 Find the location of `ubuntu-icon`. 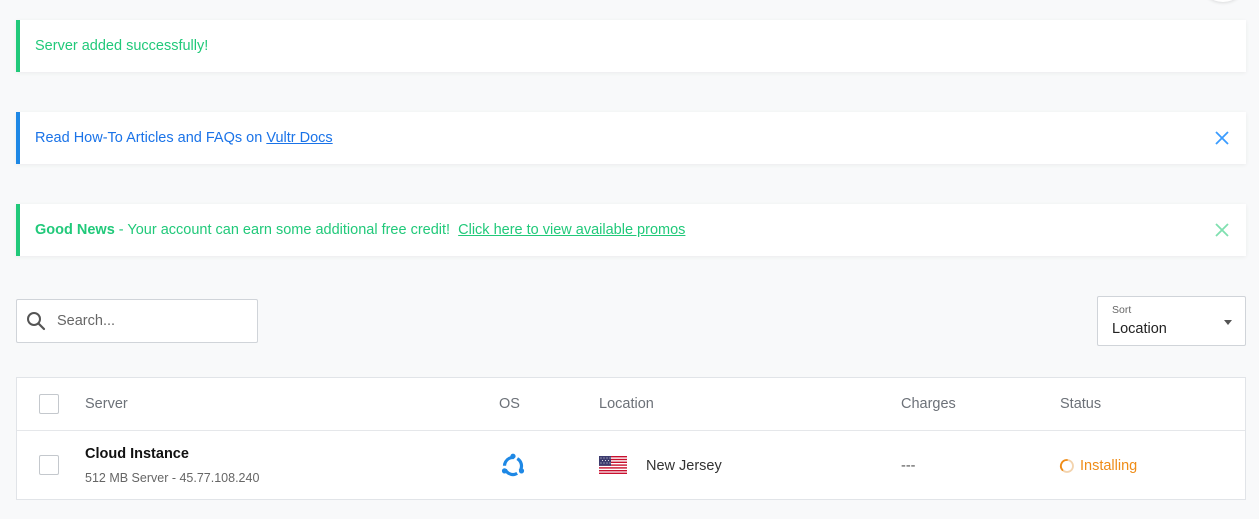

ubuntu-icon is located at coordinates (513, 465).